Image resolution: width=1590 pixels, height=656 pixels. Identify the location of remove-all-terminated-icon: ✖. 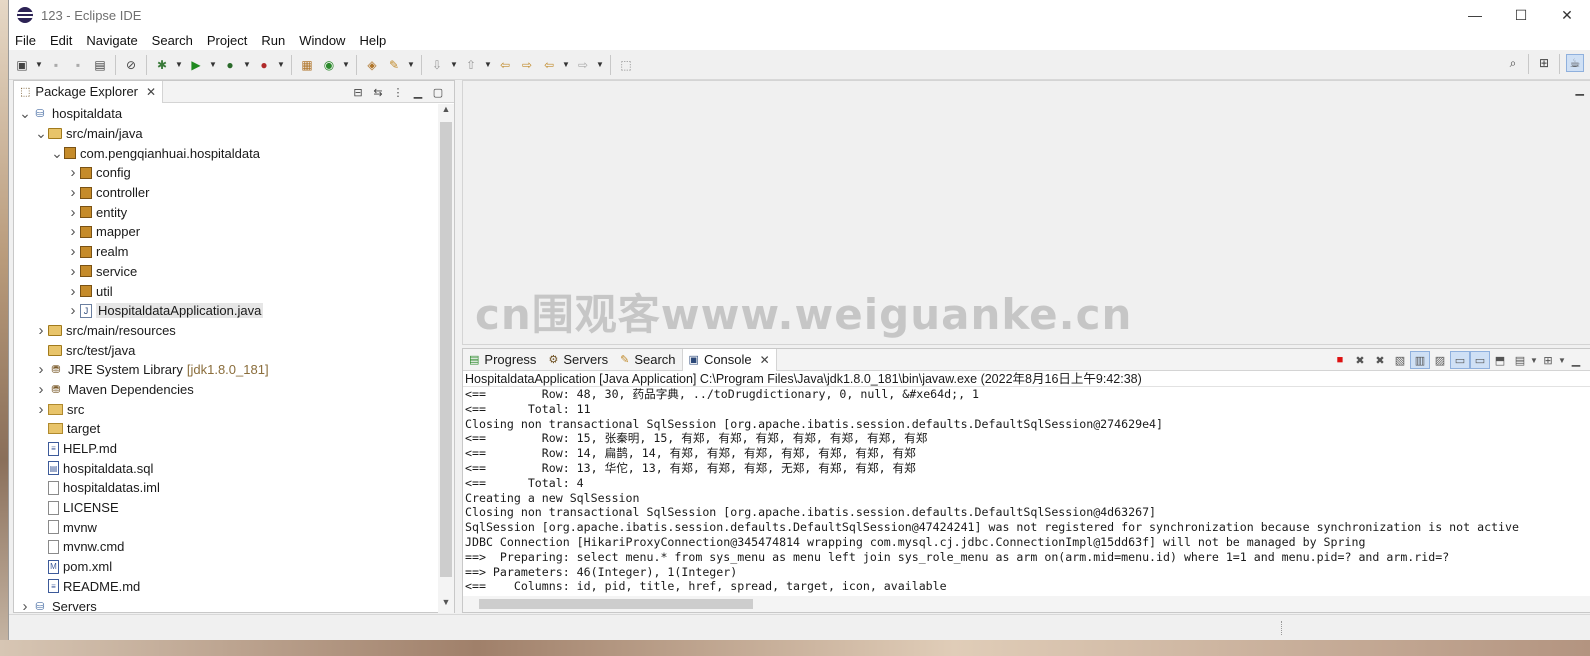
(1380, 360).